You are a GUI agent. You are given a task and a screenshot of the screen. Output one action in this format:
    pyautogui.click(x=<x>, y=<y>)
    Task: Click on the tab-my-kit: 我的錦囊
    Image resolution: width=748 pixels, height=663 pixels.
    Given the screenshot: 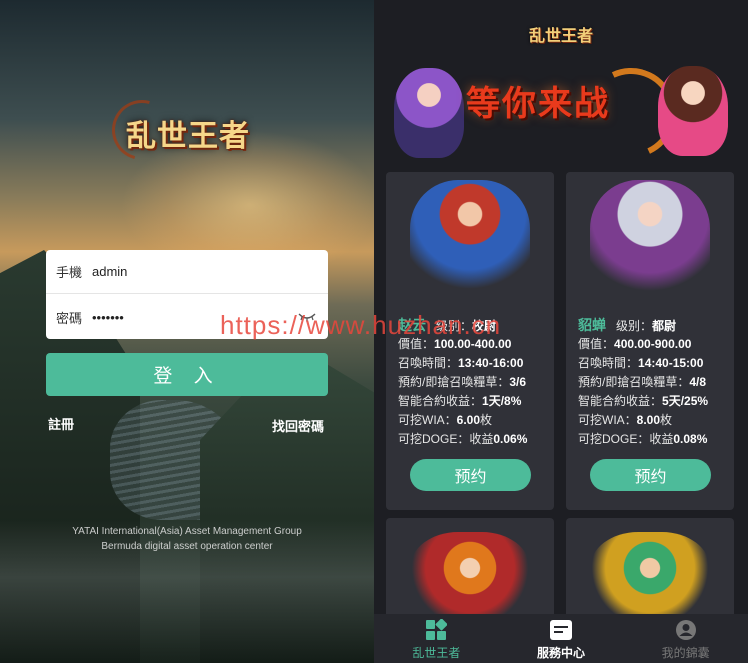 What is the action you would take?
    pyautogui.click(x=685, y=638)
    